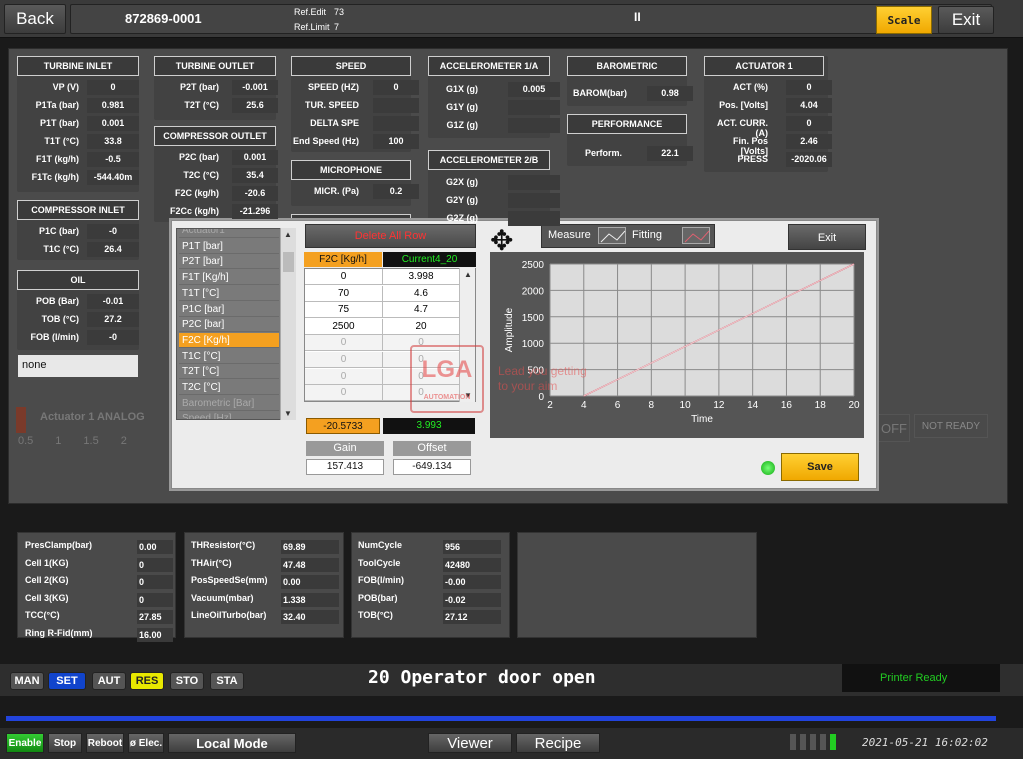  I want to click on row-value: 27.85, so click(155, 617).